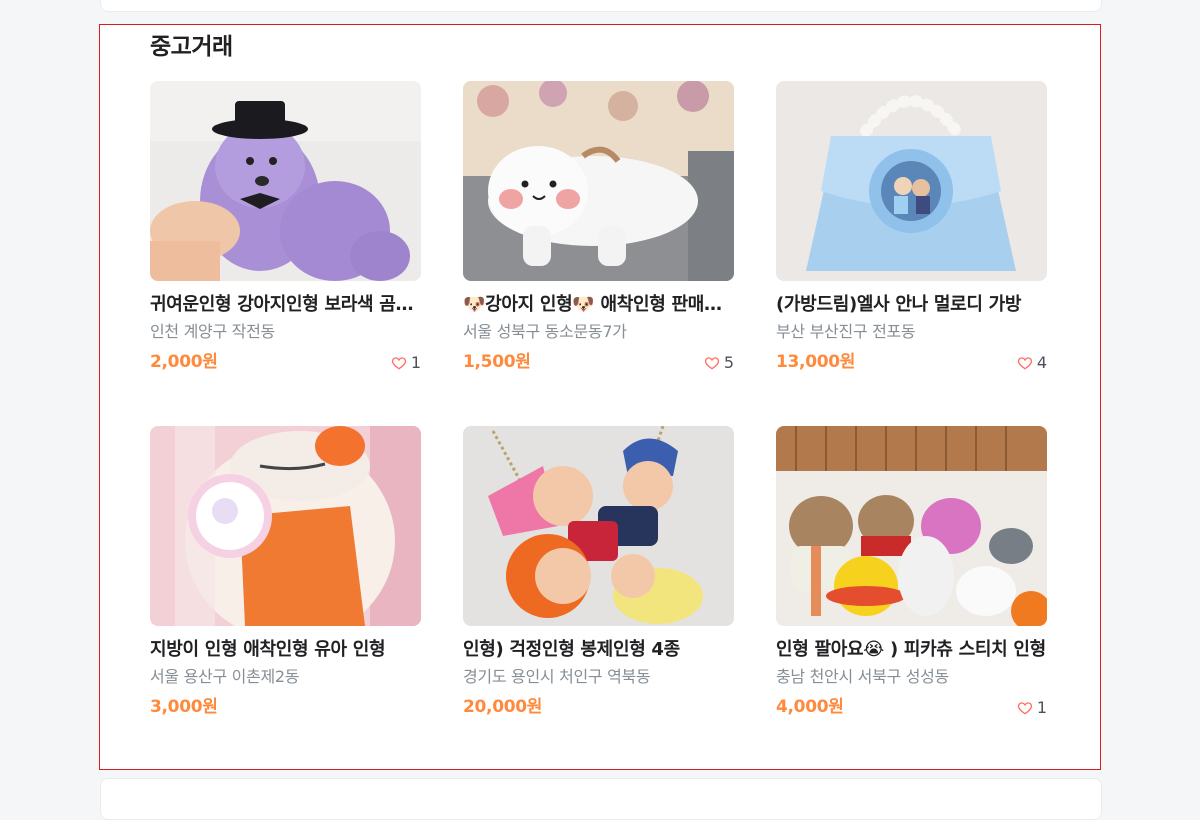  Describe the element at coordinates (545, 331) in the screenshot. I see `product-region: 서울 성북구 동소문동7가` at that location.